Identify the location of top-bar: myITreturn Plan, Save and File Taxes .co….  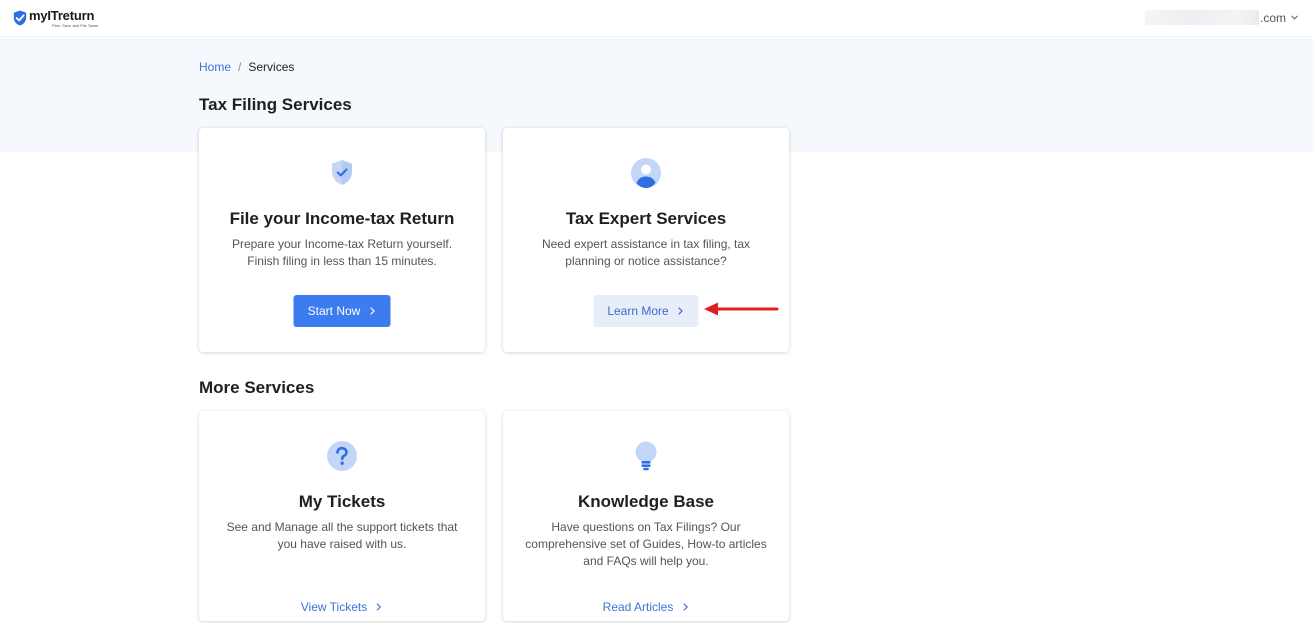
(656, 18).